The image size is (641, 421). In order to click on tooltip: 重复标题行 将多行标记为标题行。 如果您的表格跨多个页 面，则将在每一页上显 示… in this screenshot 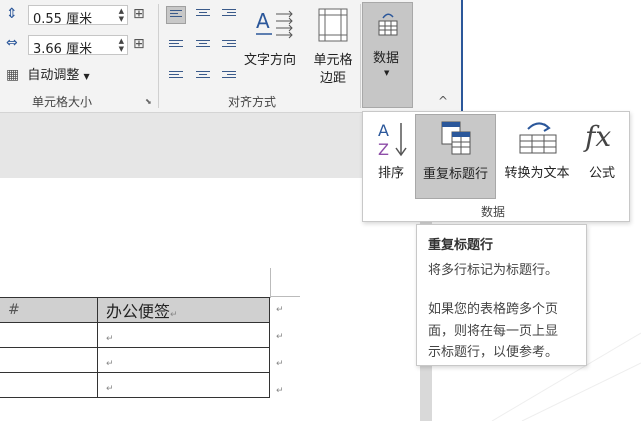, I will do `click(501, 295)`.